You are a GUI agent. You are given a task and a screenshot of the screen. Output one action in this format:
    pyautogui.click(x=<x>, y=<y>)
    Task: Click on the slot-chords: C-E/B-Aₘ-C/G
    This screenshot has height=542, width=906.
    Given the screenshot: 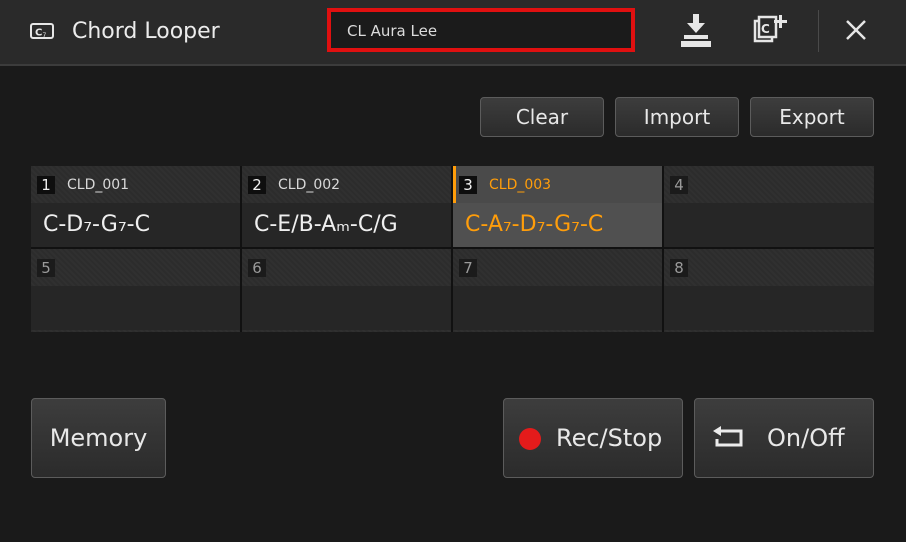 What is the action you would take?
    pyautogui.click(x=326, y=224)
    